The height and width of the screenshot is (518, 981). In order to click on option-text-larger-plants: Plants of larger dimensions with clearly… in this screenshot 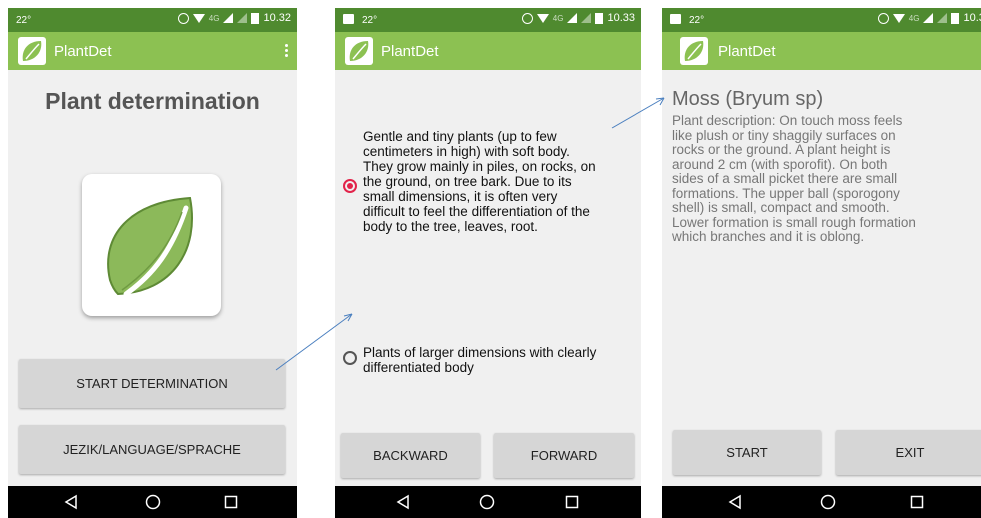, I will do `click(502, 360)`.